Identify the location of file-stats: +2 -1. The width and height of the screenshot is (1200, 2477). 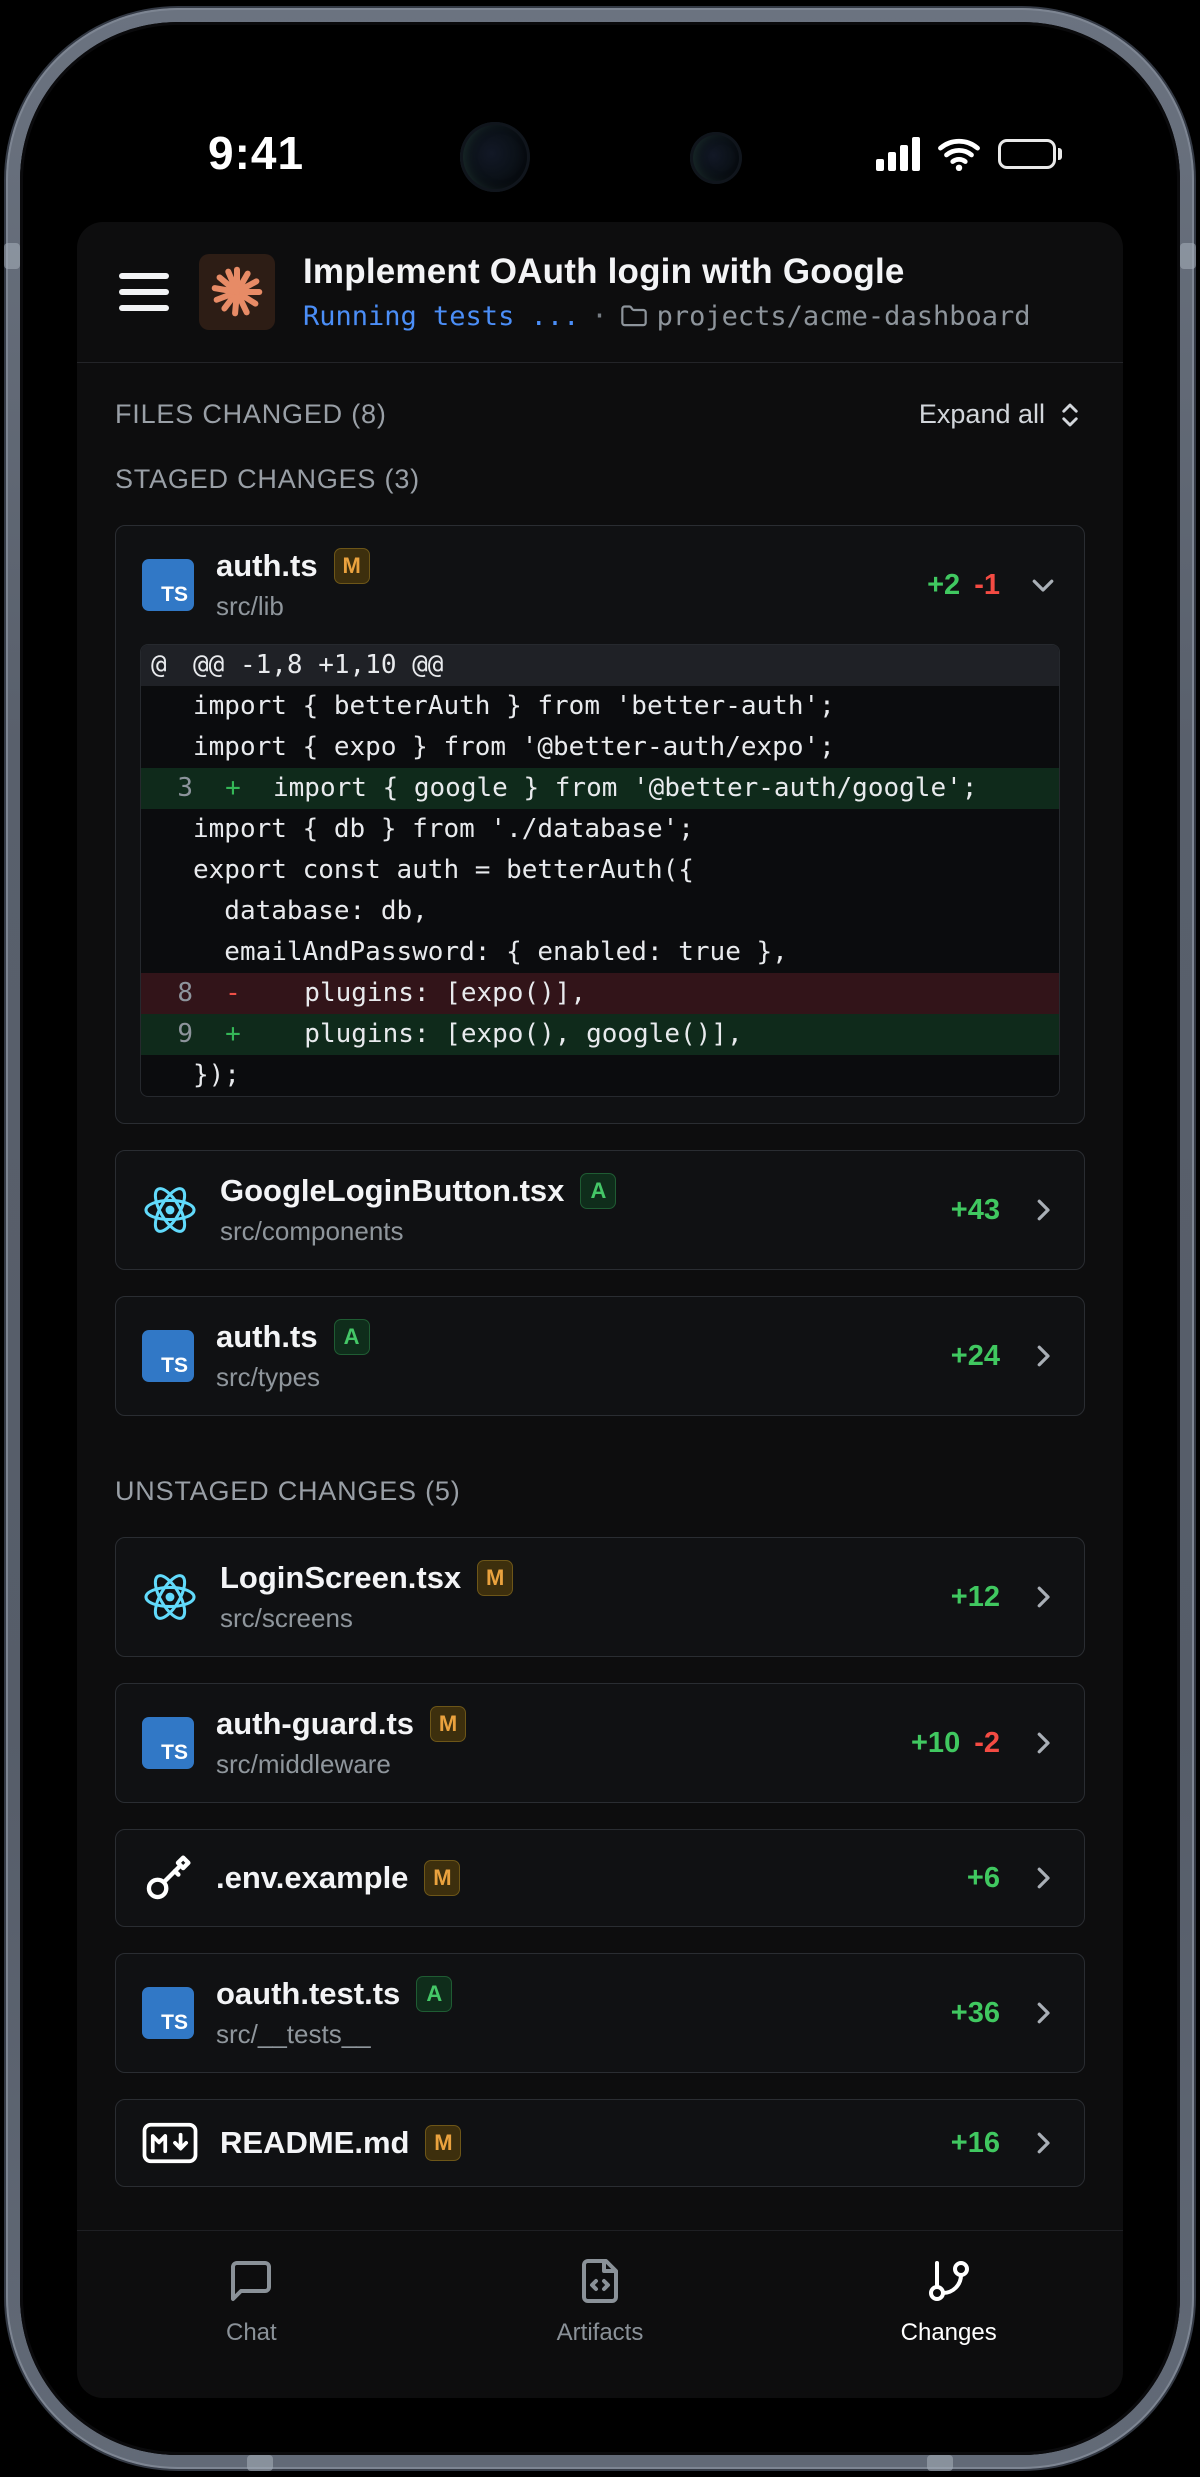
(992, 585).